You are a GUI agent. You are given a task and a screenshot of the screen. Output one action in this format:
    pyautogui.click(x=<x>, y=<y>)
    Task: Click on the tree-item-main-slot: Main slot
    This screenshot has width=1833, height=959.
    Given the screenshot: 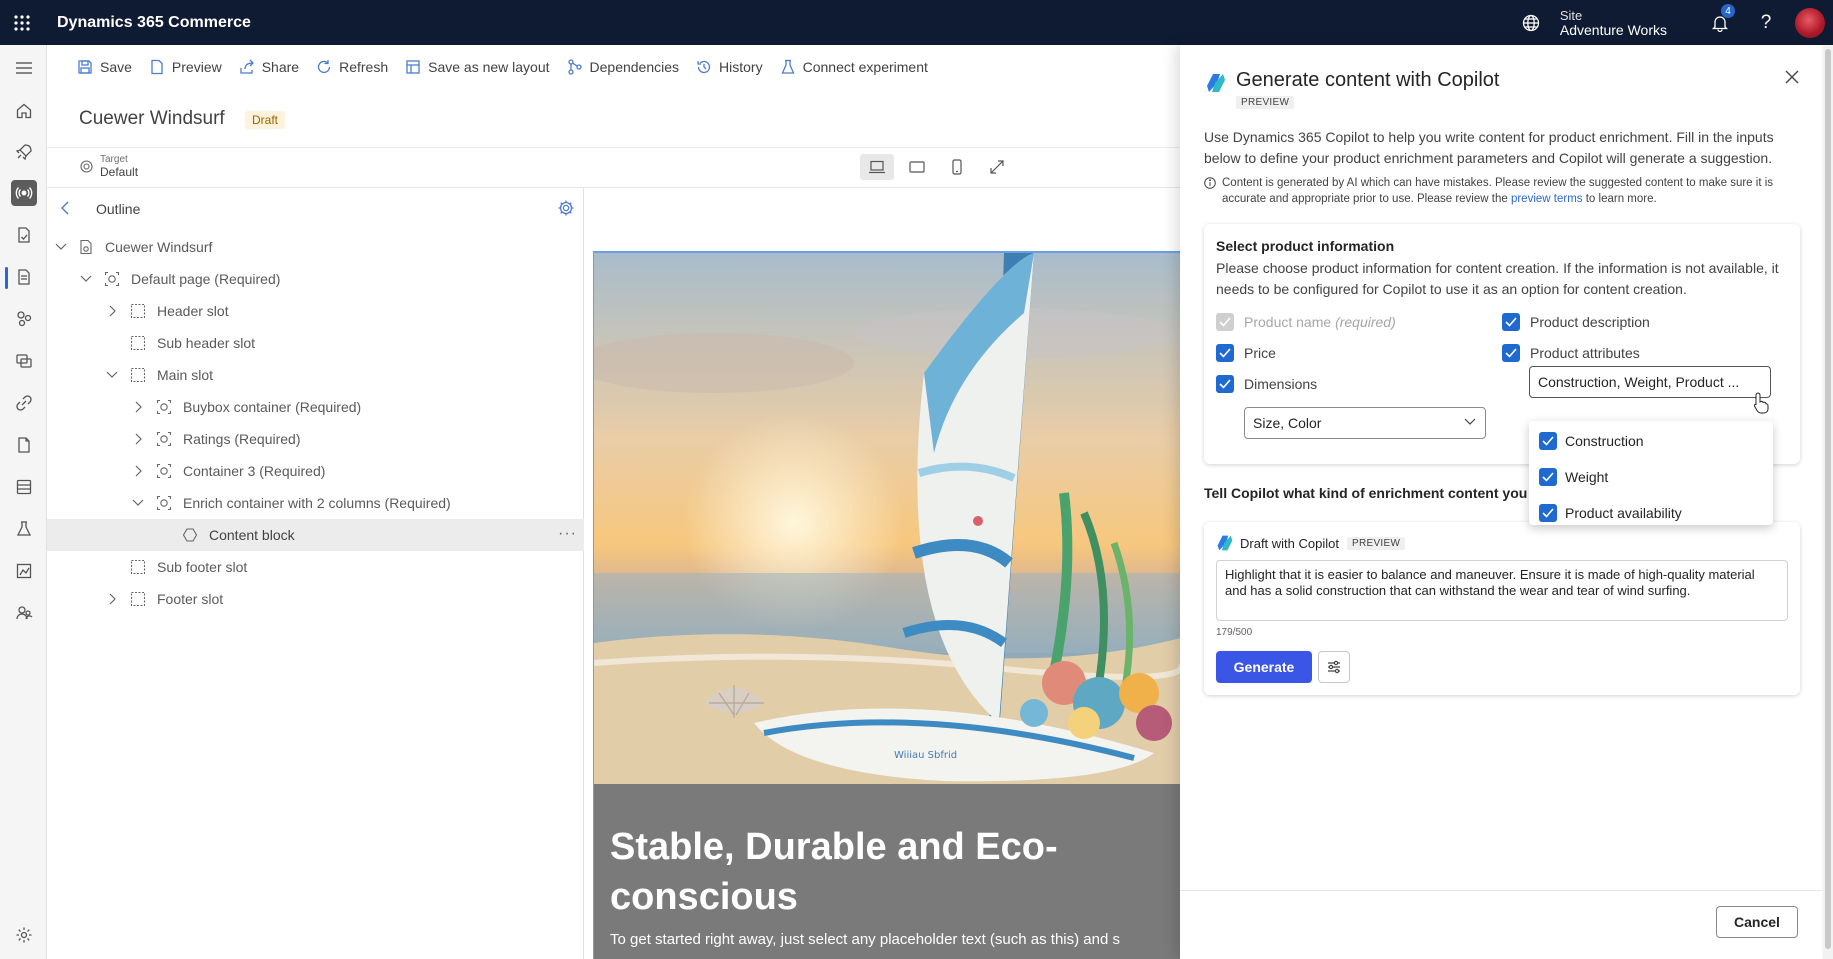 What is the action you would take?
    pyautogui.click(x=315, y=375)
    